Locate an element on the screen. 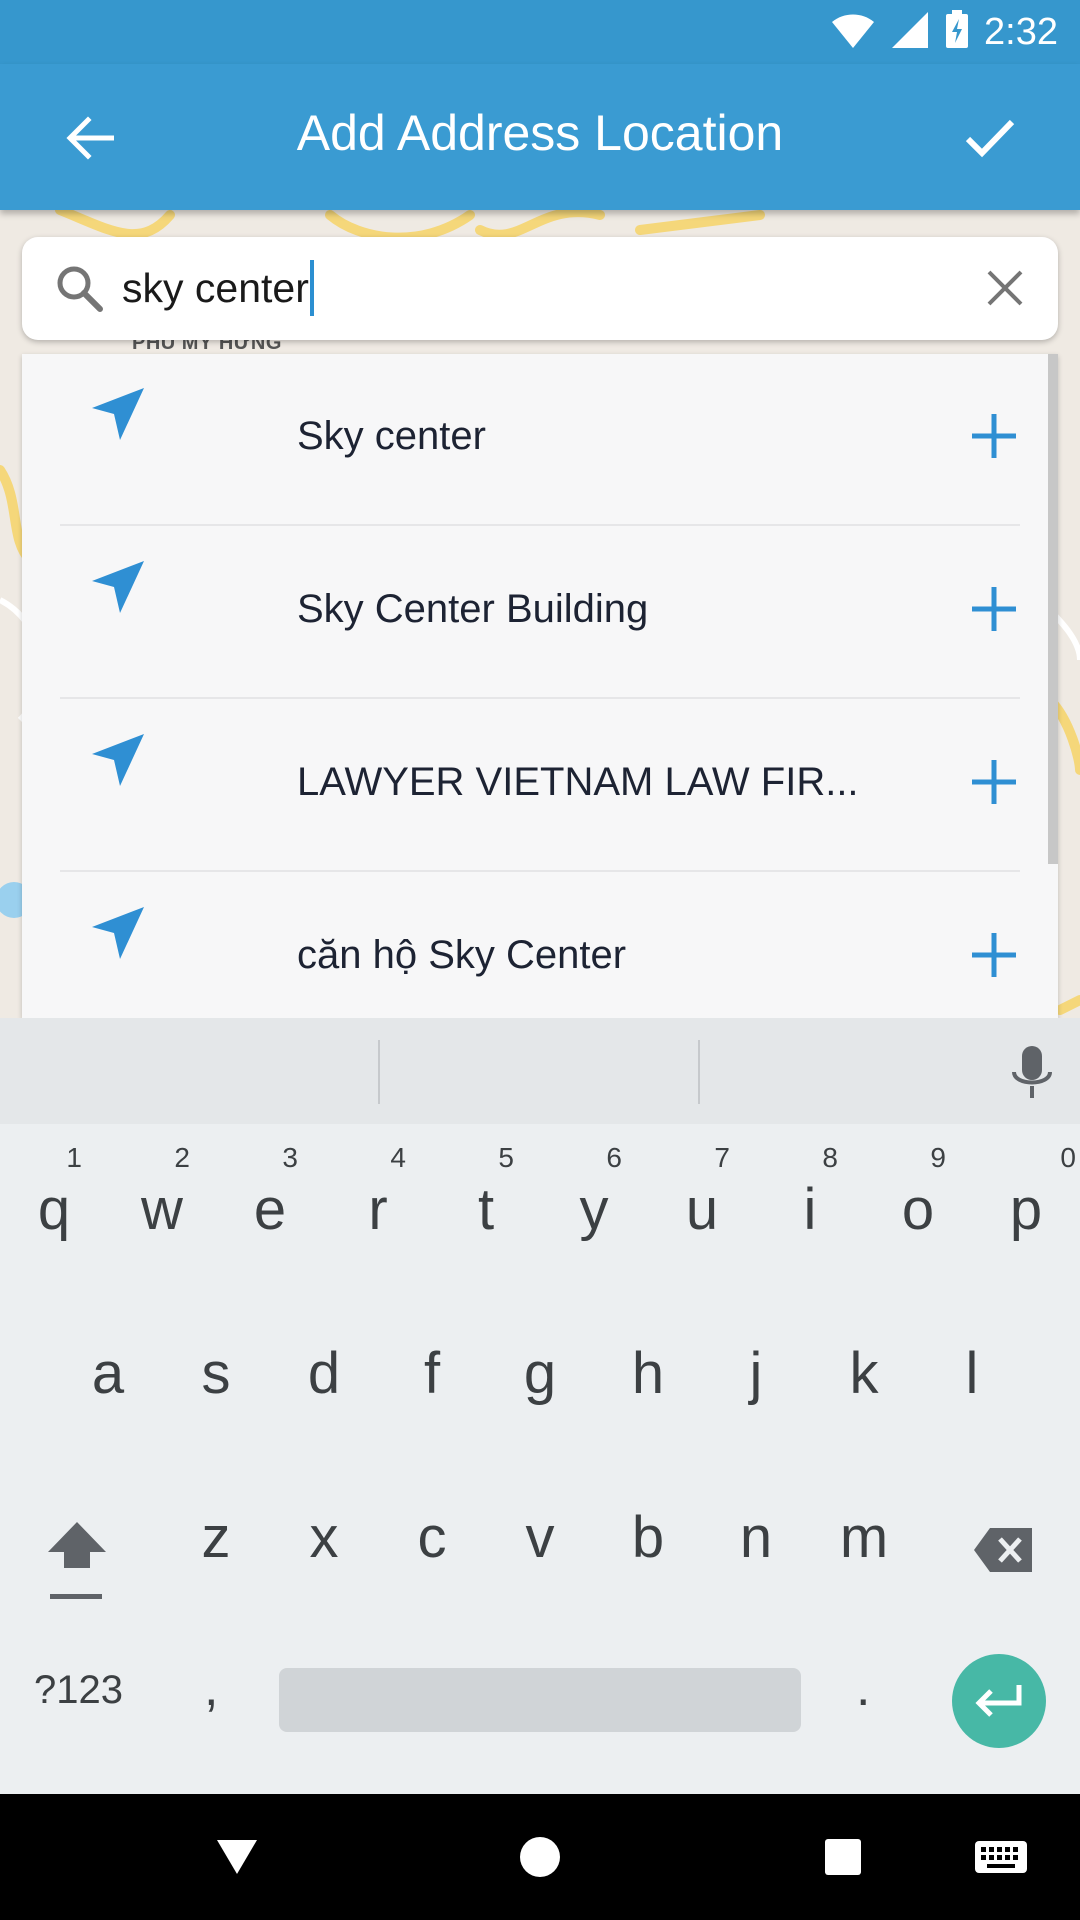  nav-home-button is located at coordinates (540, 1857).